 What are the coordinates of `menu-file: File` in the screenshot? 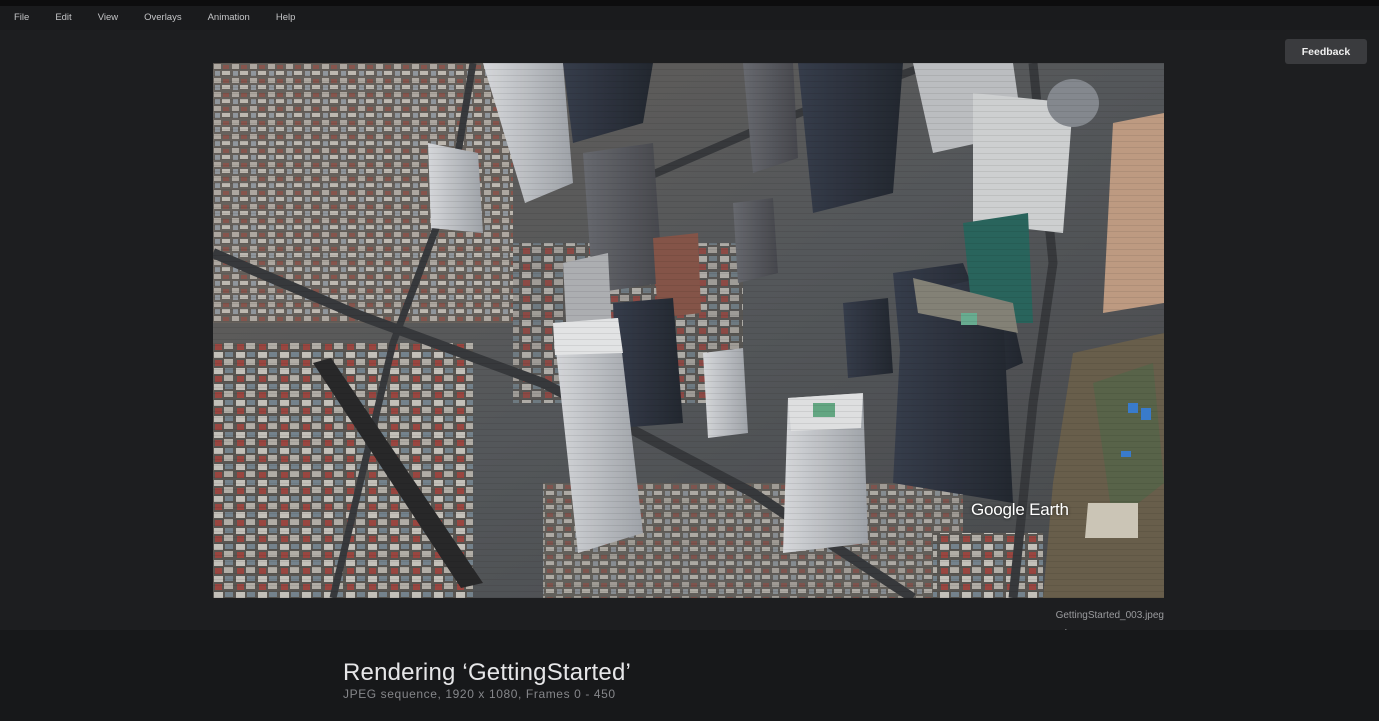 It's located at (20, 18).